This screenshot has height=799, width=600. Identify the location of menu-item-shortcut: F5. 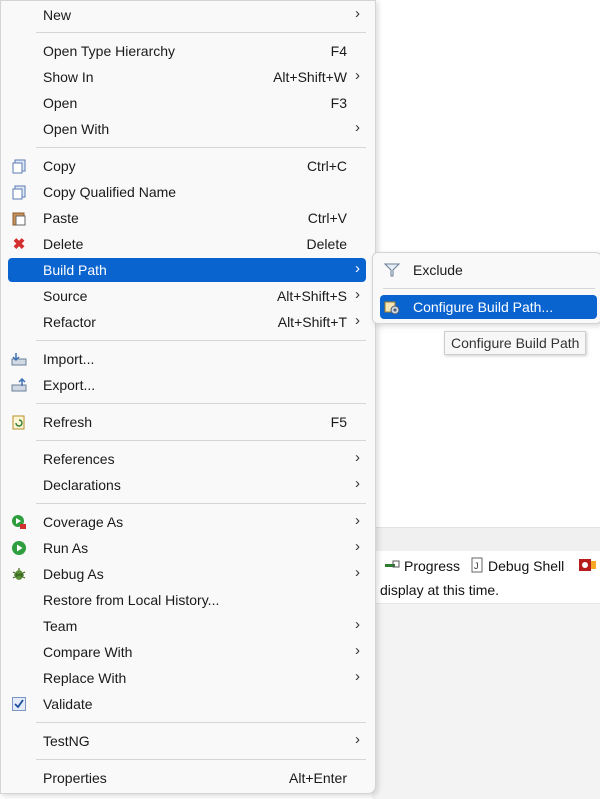
(338, 422).